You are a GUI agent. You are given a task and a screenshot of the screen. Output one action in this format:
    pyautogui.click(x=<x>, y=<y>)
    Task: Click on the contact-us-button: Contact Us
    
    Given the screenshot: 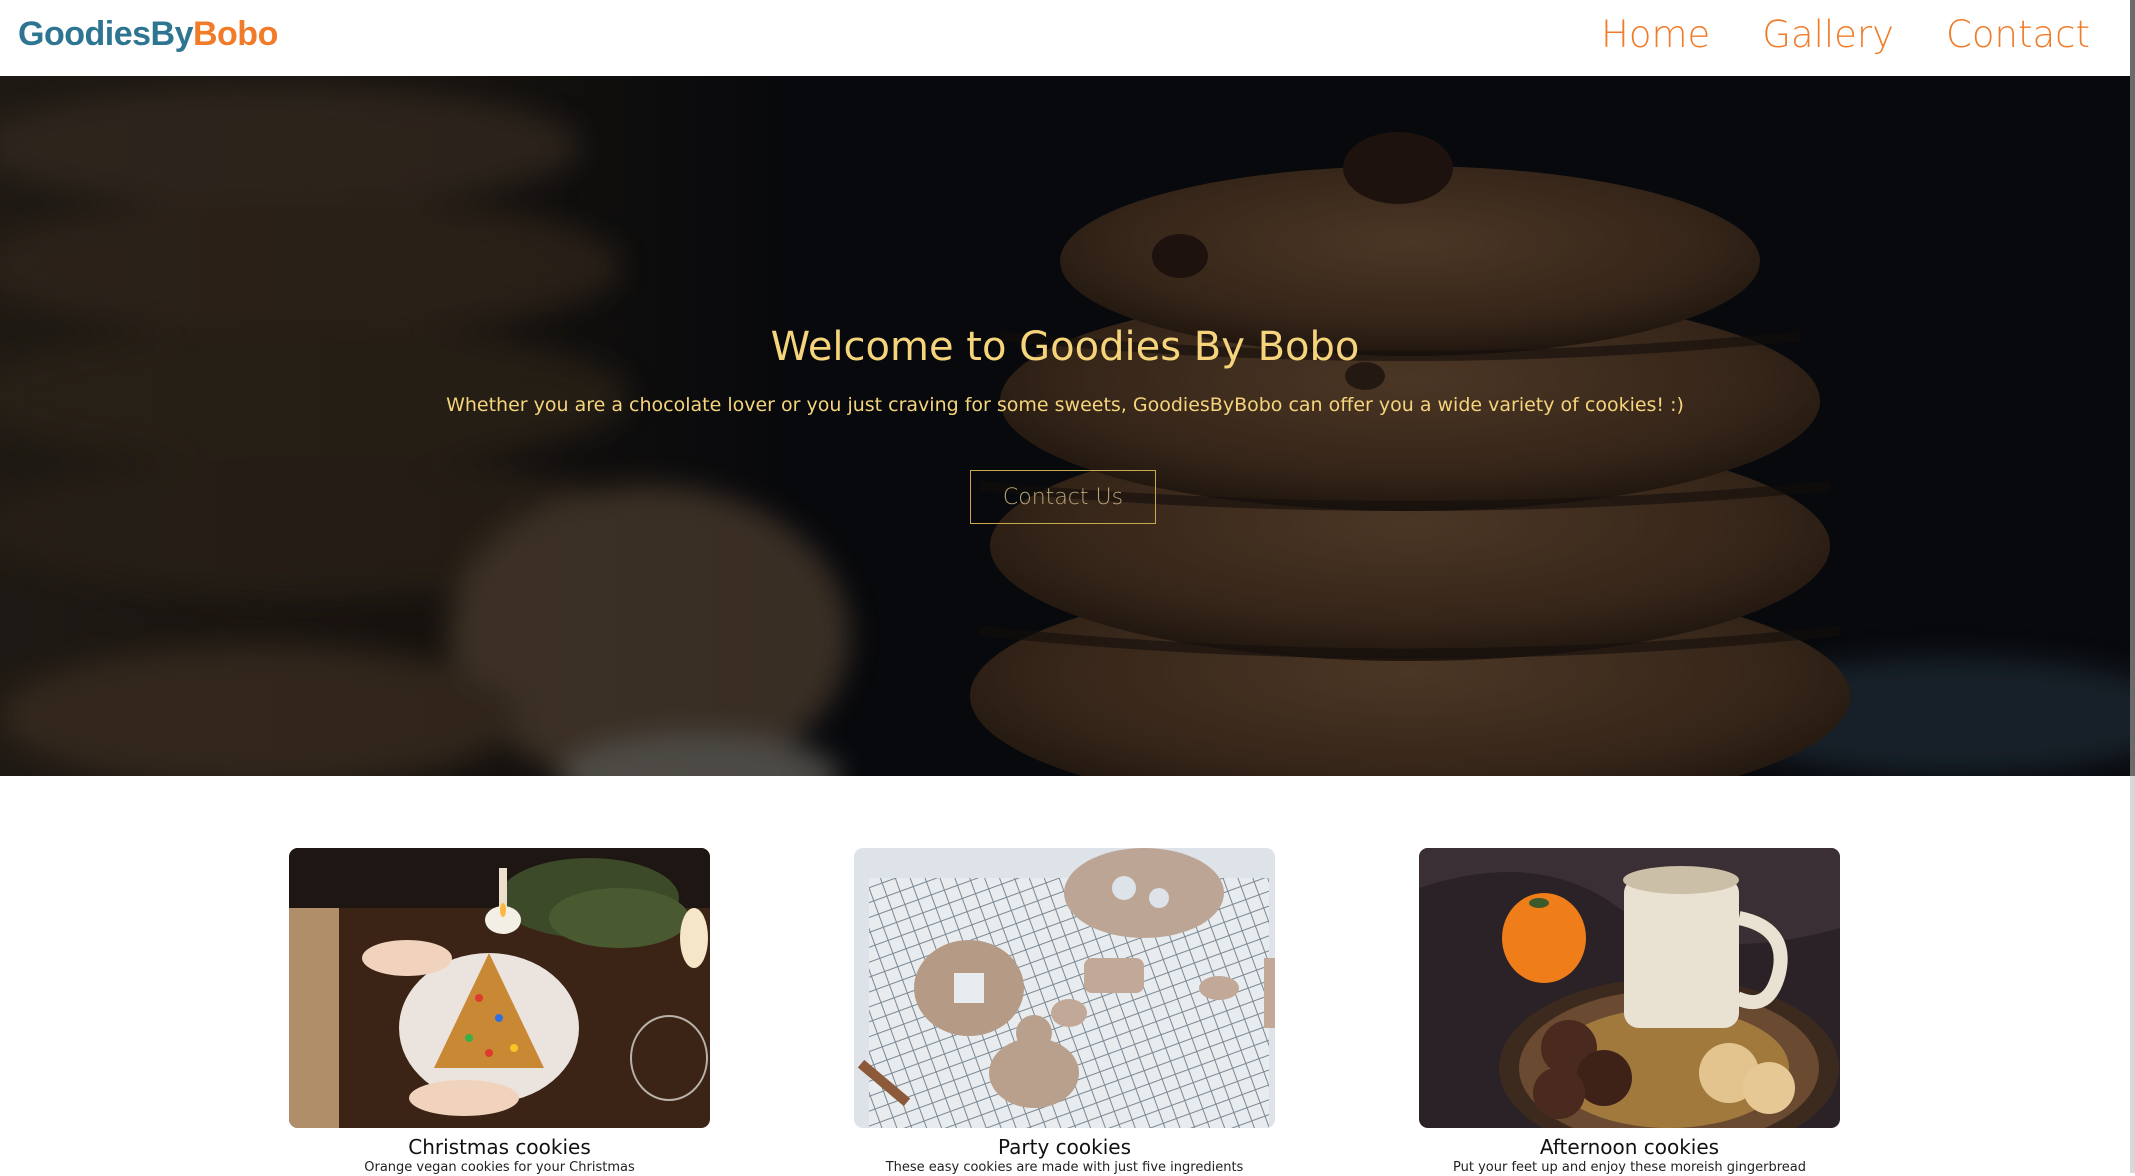 What is the action you would take?
    pyautogui.click(x=1063, y=497)
    